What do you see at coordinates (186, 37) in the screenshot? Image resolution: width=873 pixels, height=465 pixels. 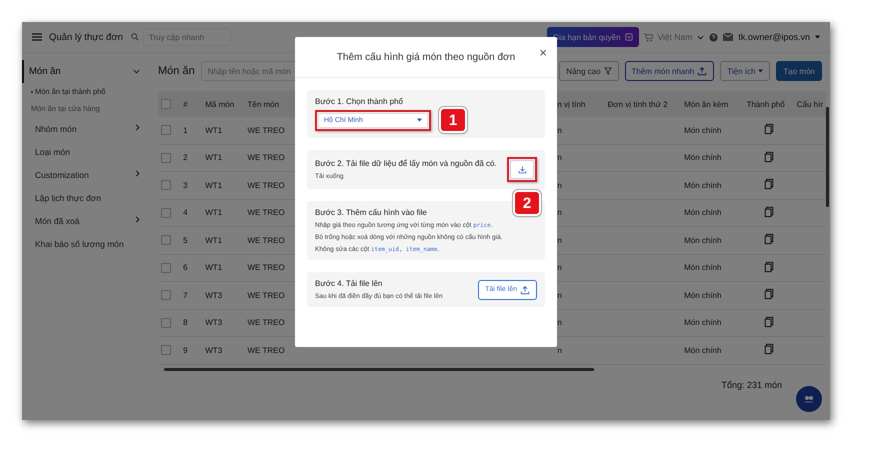 I see `quick-search-field: Truy cập nhanh` at bounding box center [186, 37].